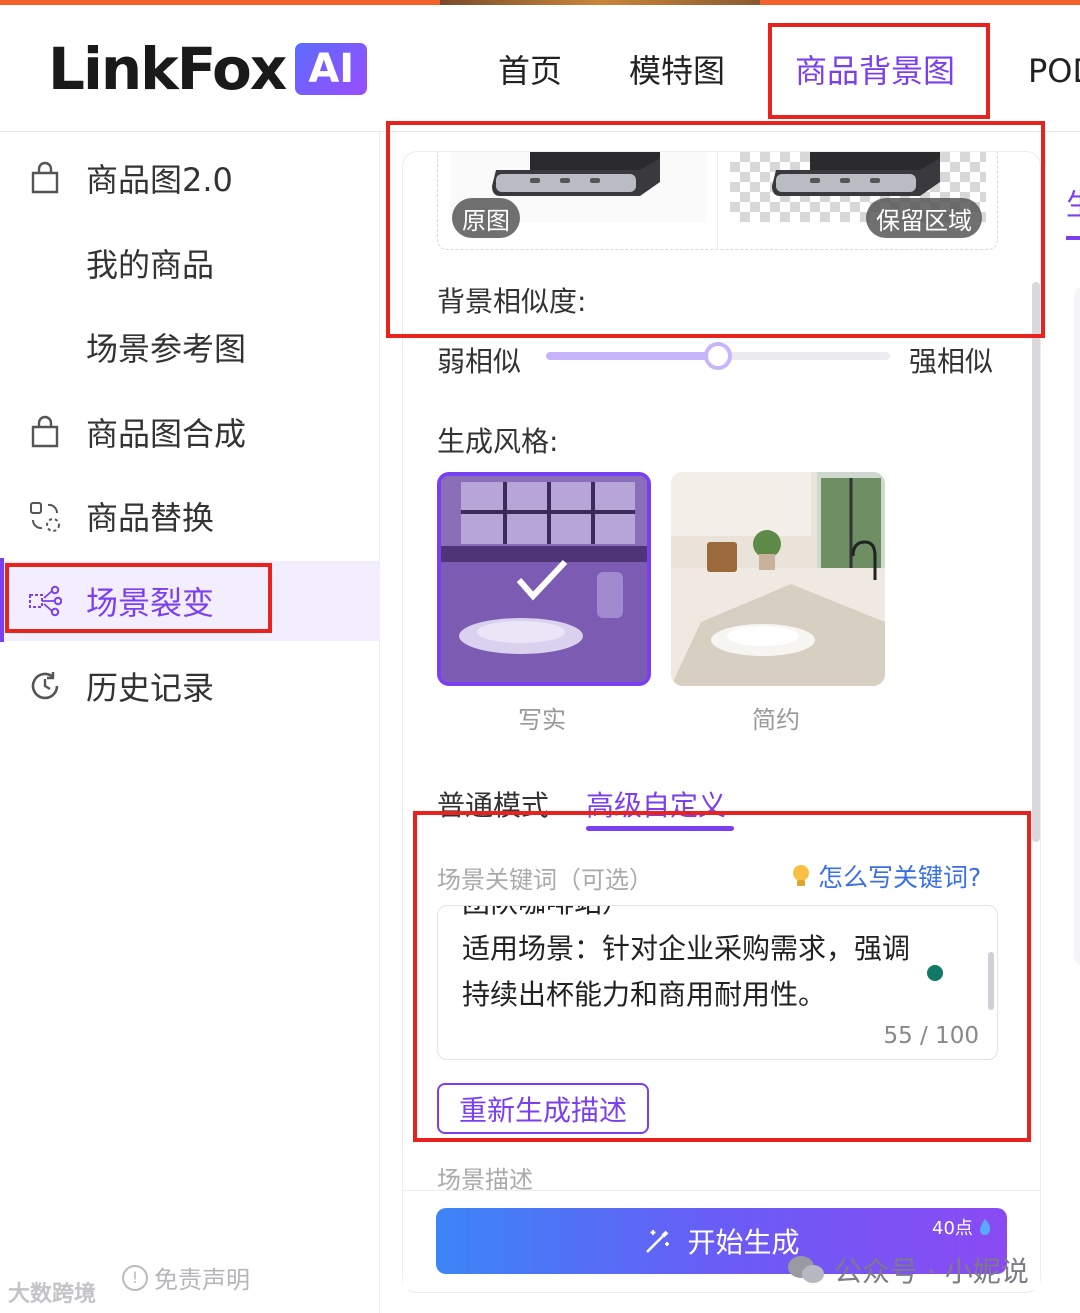 Image resolution: width=1080 pixels, height=1313 pixels. I want to click on nav-pod: POD, so click(1054, 71).